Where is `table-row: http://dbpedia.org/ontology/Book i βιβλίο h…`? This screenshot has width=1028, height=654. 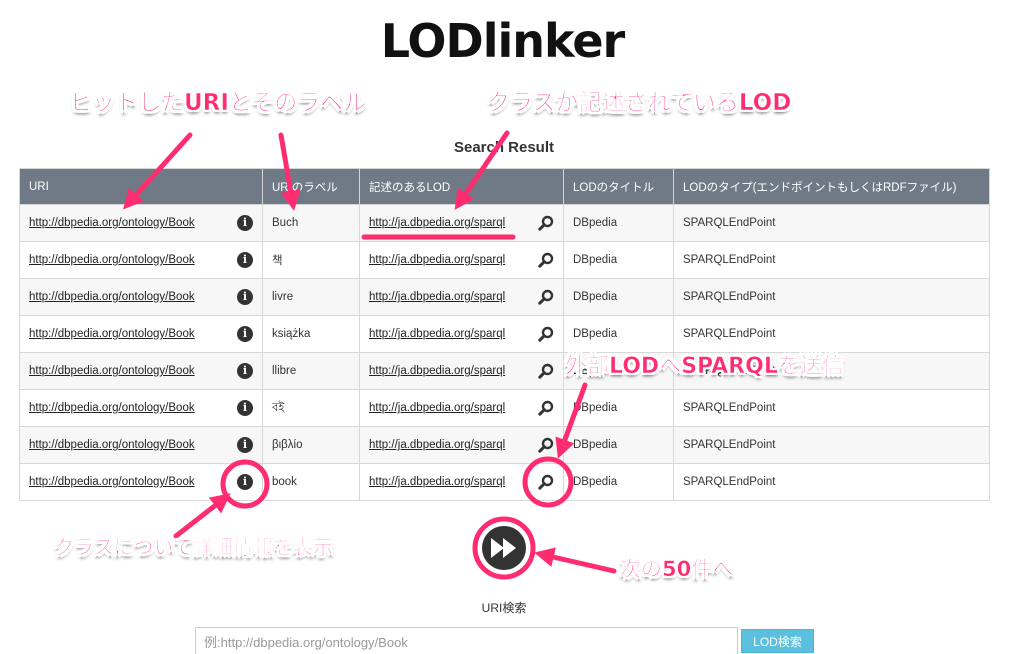
table-row: http://dbpedia.org/ontology/Book i βιβλίο h… is located at coordinates (504, 445).